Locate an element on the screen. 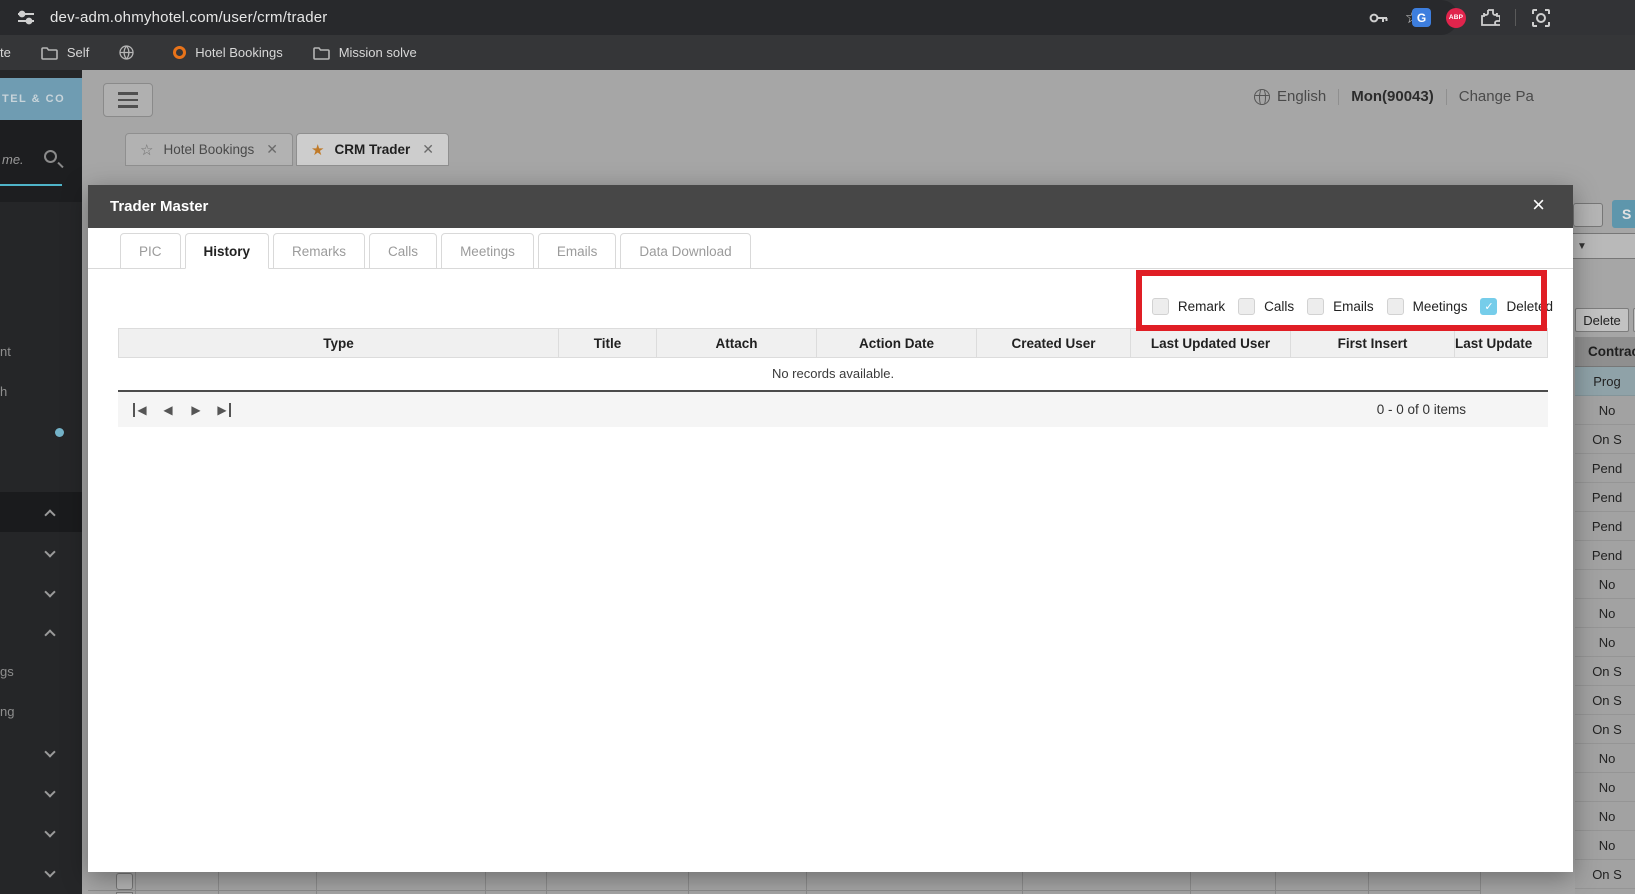 This screenshot has width=1635, height=894. background-grid-row: Pend is located at coordinates (1605, 526).